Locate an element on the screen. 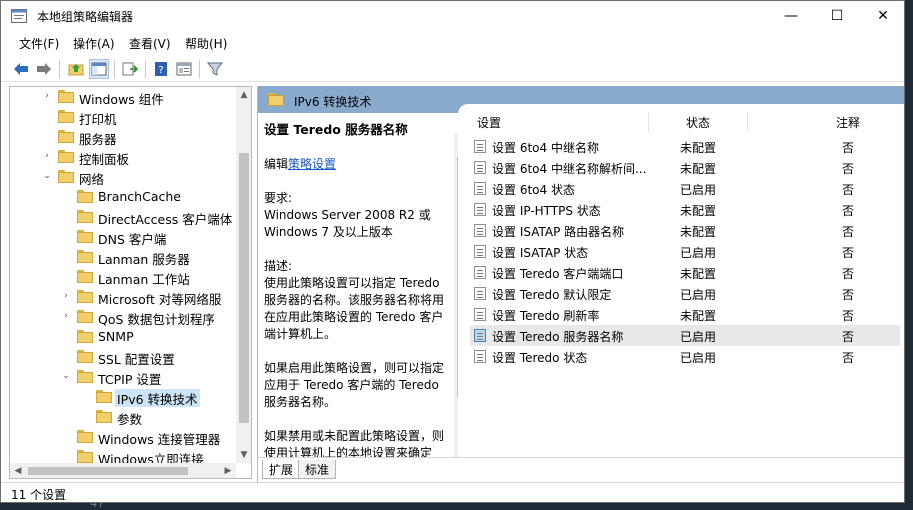 Image resolution: width=913 pixels, height=510 pixels. menu-view: 查看(V) is located at coordinates (150, 43).